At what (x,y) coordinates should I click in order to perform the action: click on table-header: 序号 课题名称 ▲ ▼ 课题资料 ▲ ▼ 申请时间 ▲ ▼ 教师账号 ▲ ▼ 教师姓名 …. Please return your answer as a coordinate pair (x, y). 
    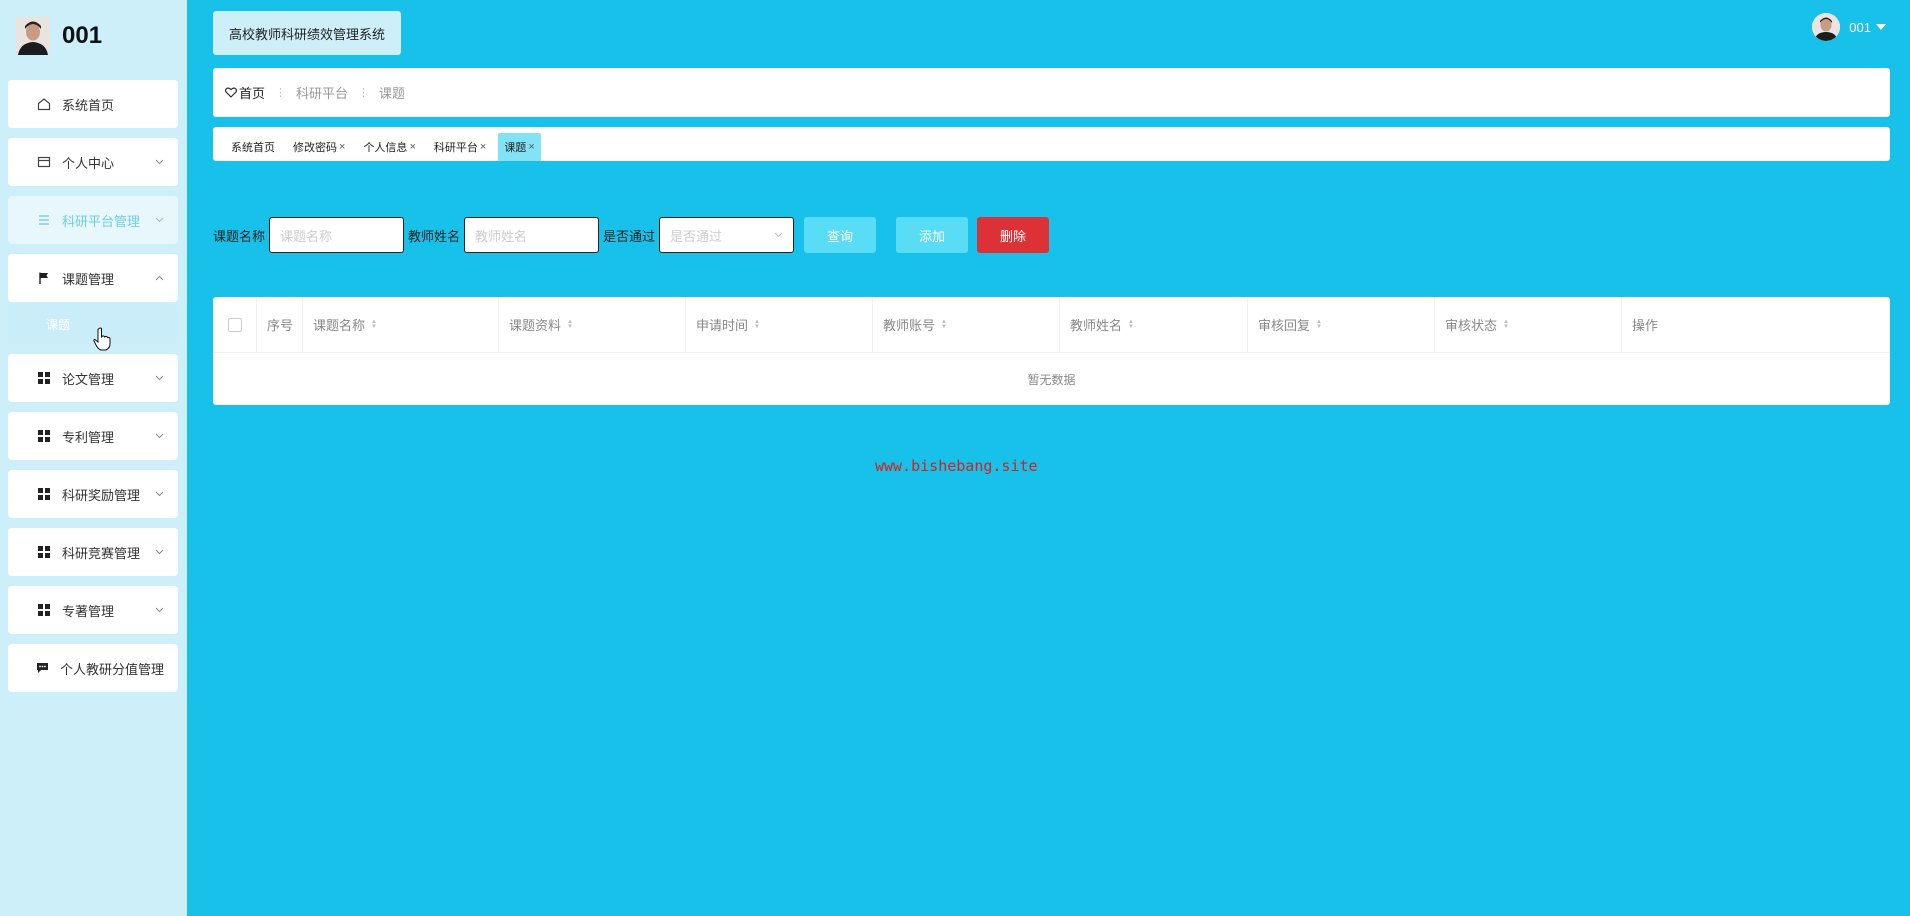
    Looking at the image, I should click on (1051, 325).